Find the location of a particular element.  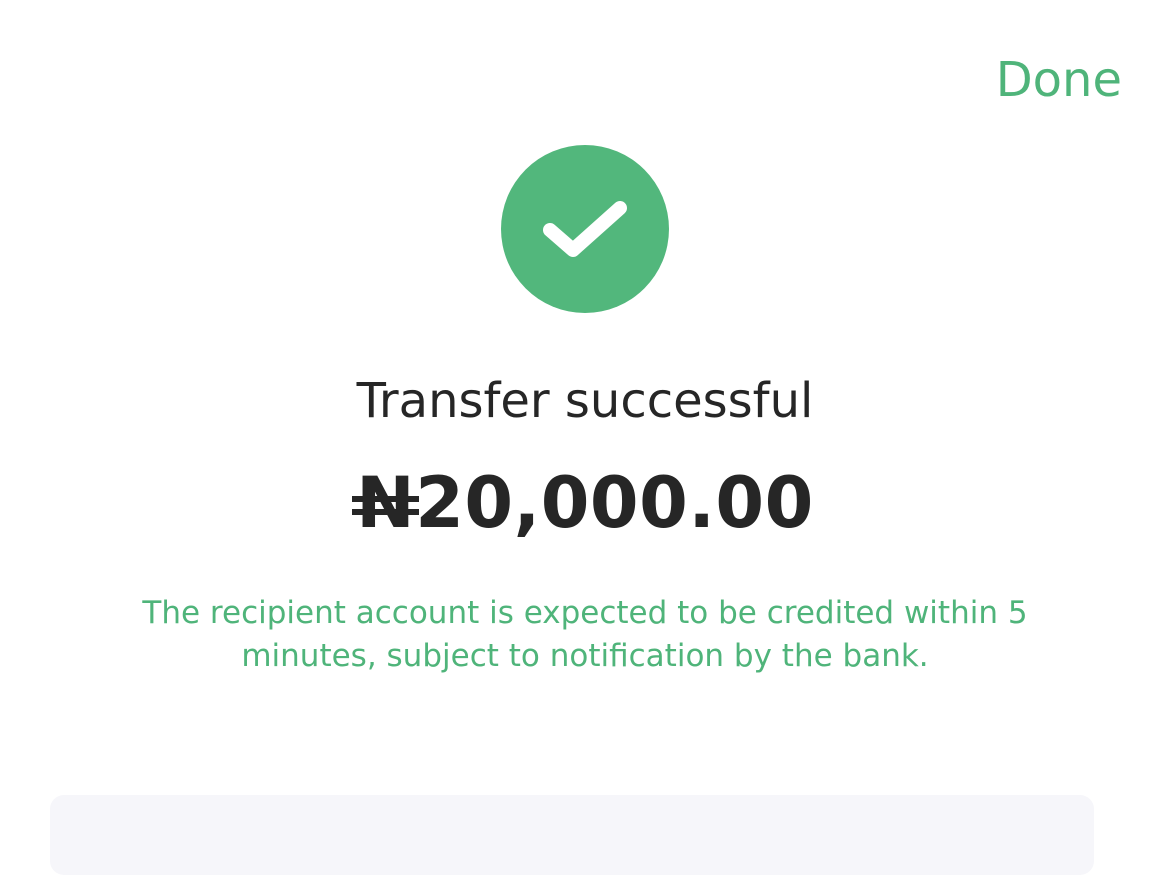

success-check-icon is located at coordinates (585, 229).